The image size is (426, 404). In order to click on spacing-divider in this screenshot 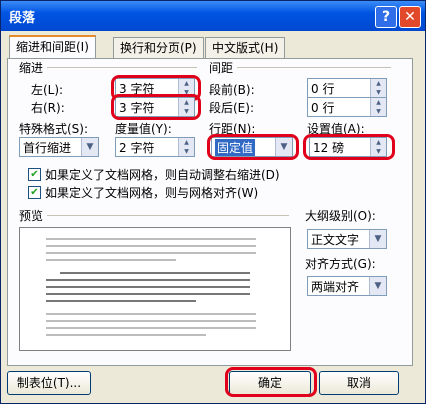, I will do `click(314, 67)`.